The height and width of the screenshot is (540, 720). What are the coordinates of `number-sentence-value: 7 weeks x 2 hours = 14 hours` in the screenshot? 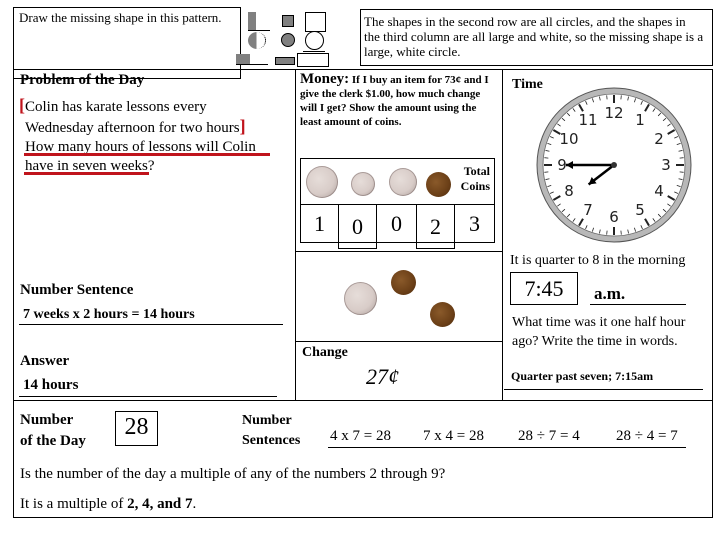 It's located at (109, 314).